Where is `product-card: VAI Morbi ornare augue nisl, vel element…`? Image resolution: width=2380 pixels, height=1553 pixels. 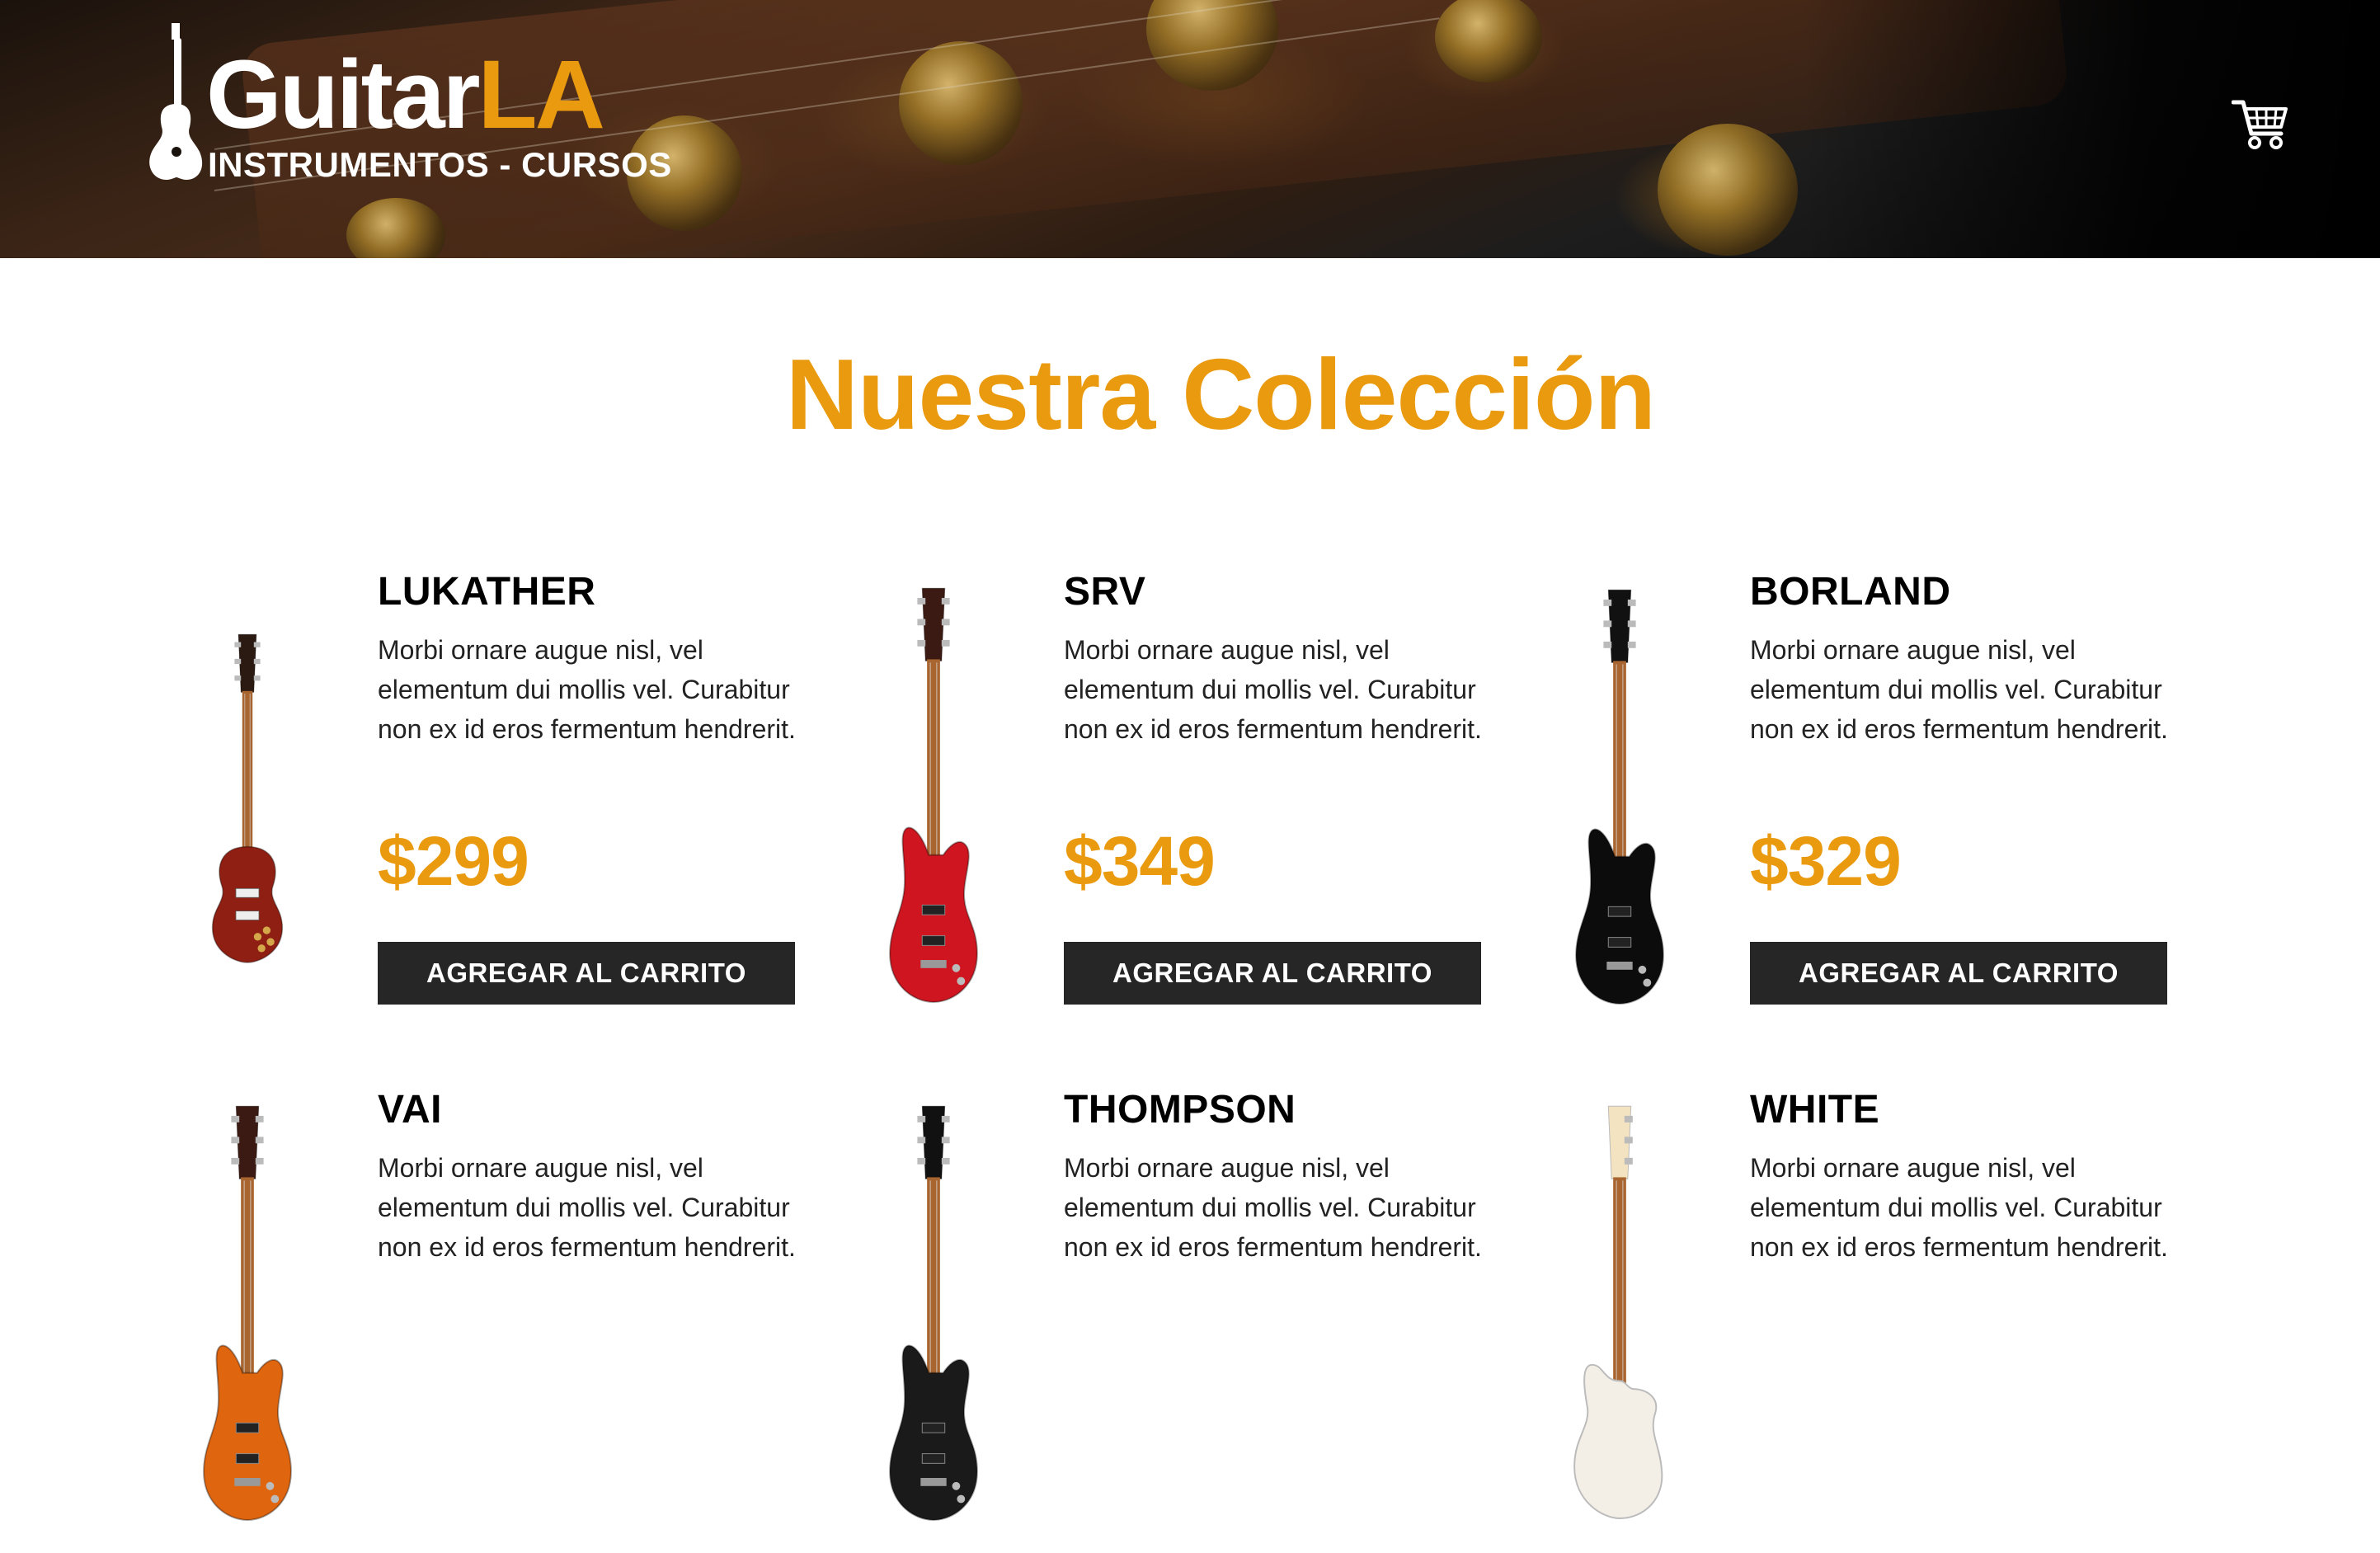 product-card: VAI Morbi ornare augue nisl, vel element… is located at coordinates (486, 1318).